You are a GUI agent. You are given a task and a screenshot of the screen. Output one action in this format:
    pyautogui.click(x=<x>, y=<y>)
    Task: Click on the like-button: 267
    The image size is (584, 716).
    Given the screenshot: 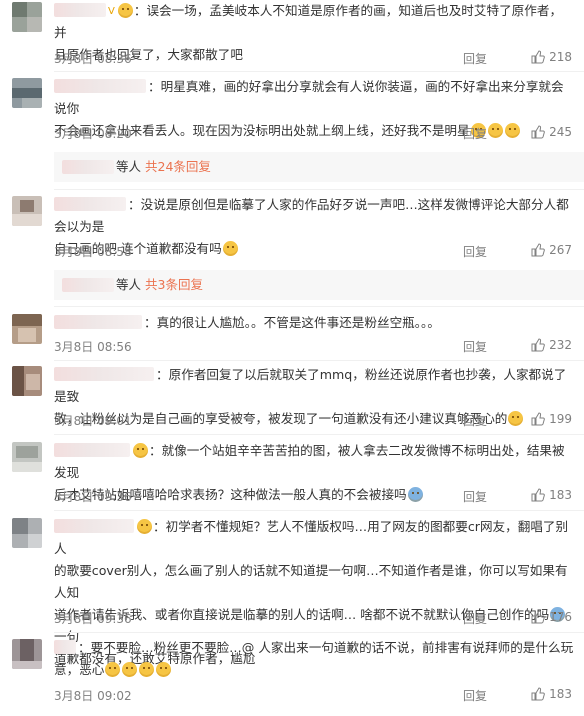 What is the action you would take?
    pyautogui.click(x=551, y=250)
    